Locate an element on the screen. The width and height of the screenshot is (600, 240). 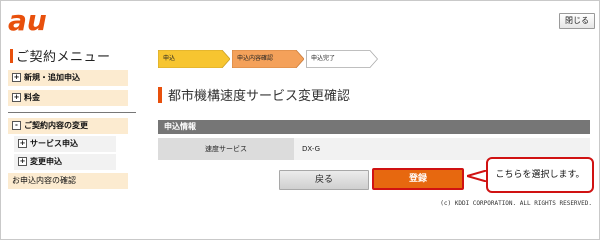
sidebar-item-label: サービス申込 is located at coordinates (54, 143).